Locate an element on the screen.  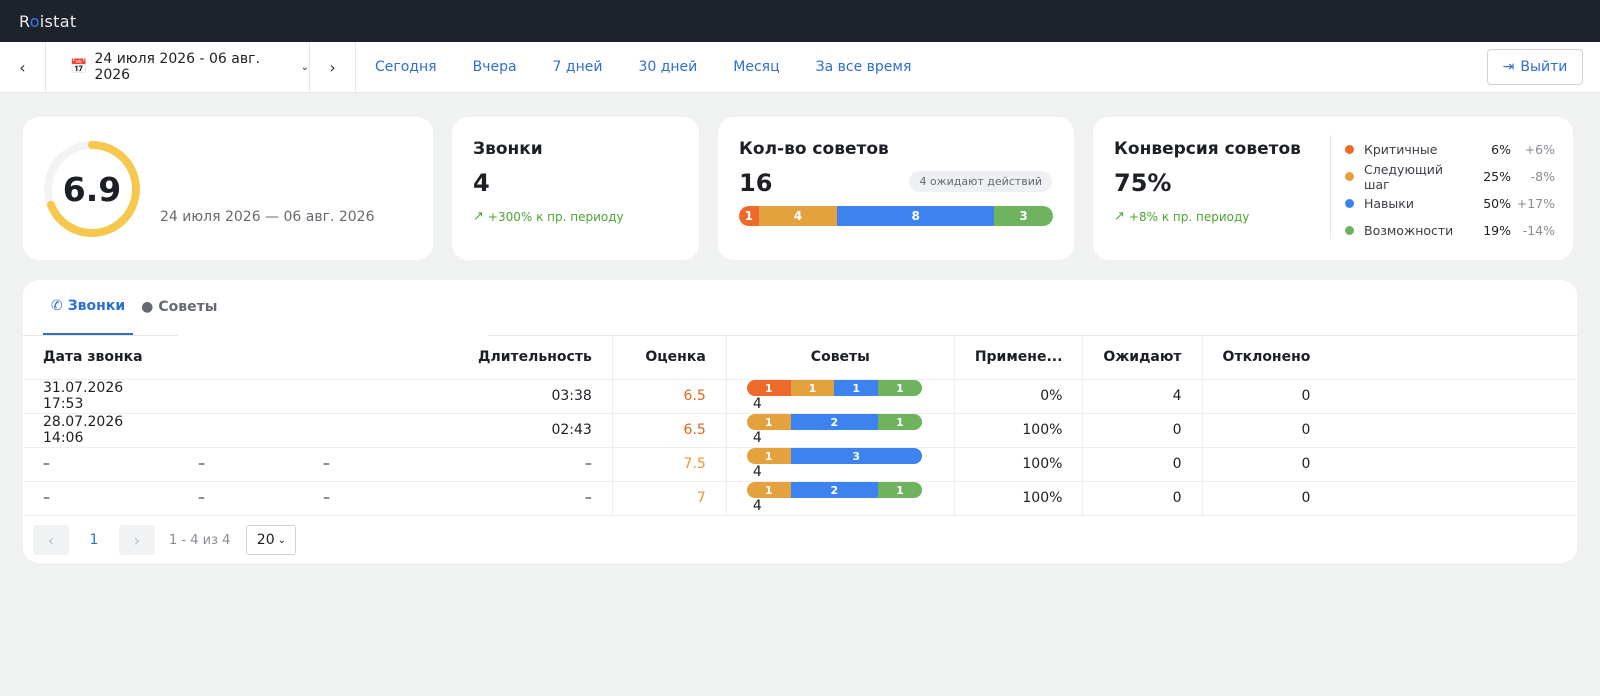
preset-month: Месяц is located at coordinates (756, 67).